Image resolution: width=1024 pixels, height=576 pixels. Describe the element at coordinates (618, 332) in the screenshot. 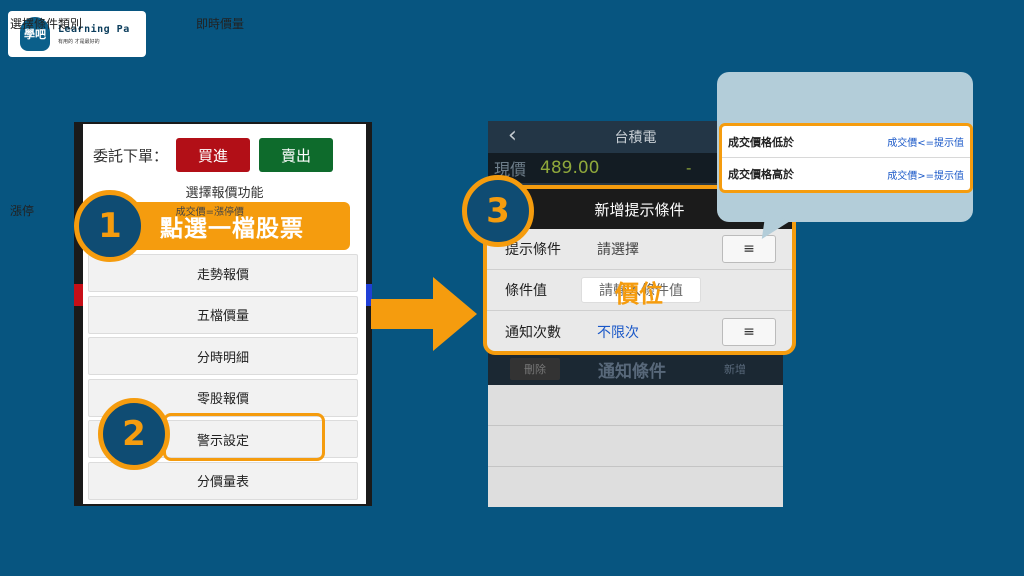

I see `notify-count-value: 不限次` at that location.